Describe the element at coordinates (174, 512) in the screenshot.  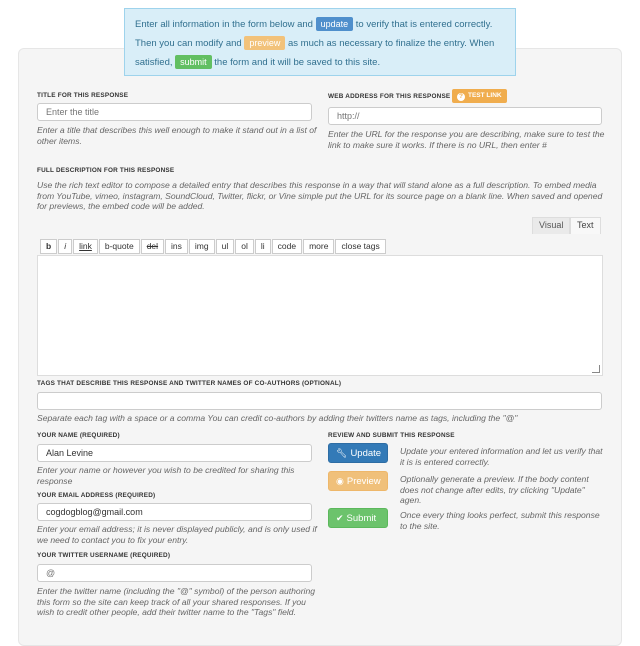
I see `email-input` at that location.